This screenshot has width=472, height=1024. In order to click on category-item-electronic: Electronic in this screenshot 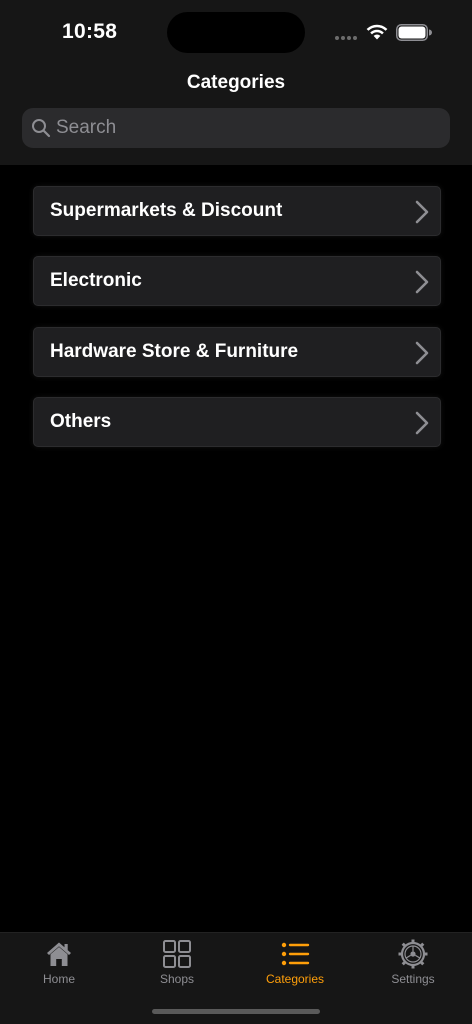, I will do `click(237, 281)`.